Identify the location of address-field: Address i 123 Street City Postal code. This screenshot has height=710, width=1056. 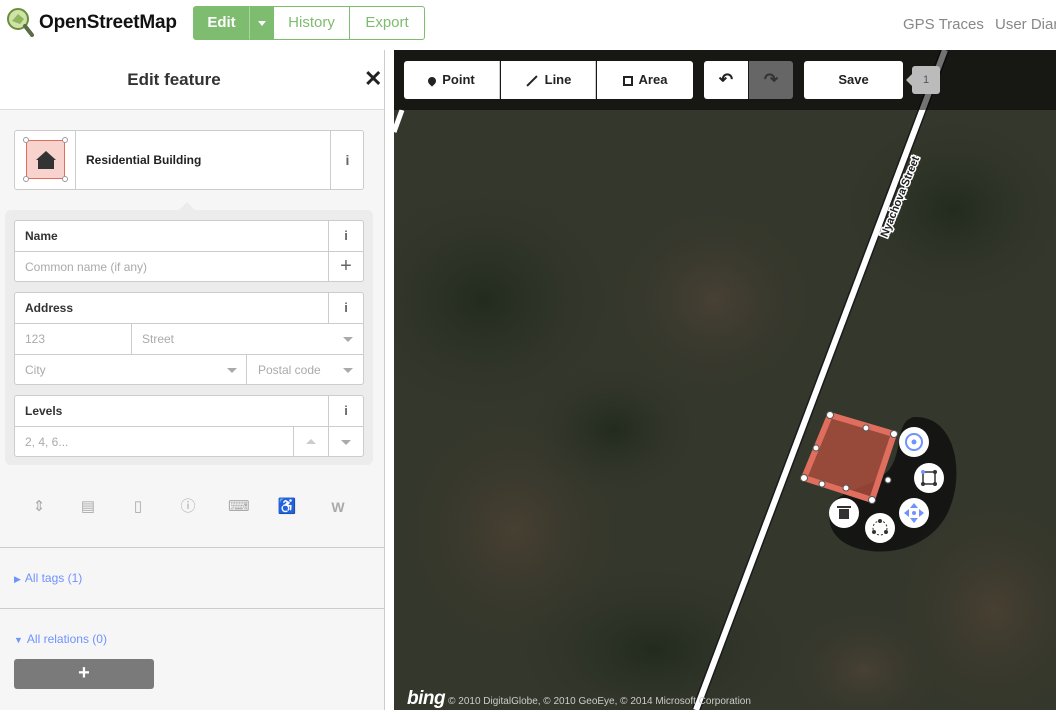
(189, 338).